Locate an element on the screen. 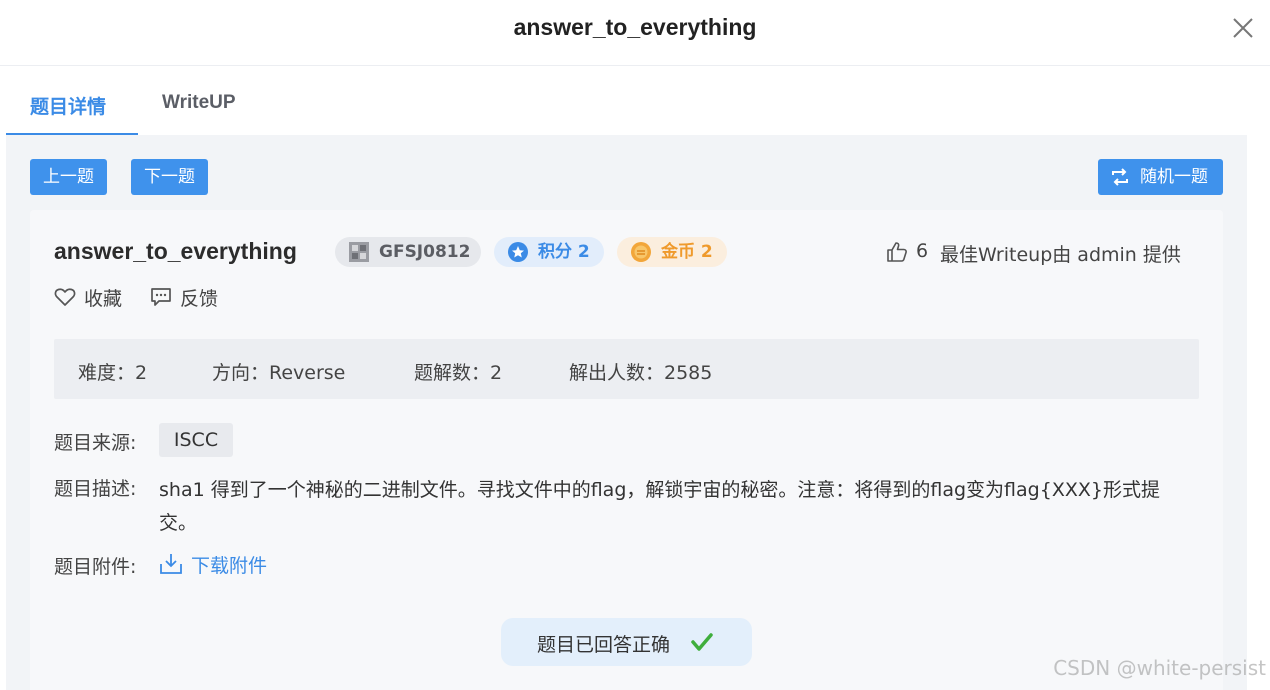  next-challenge-button: 下一题 is located at coordinates (169, 177).